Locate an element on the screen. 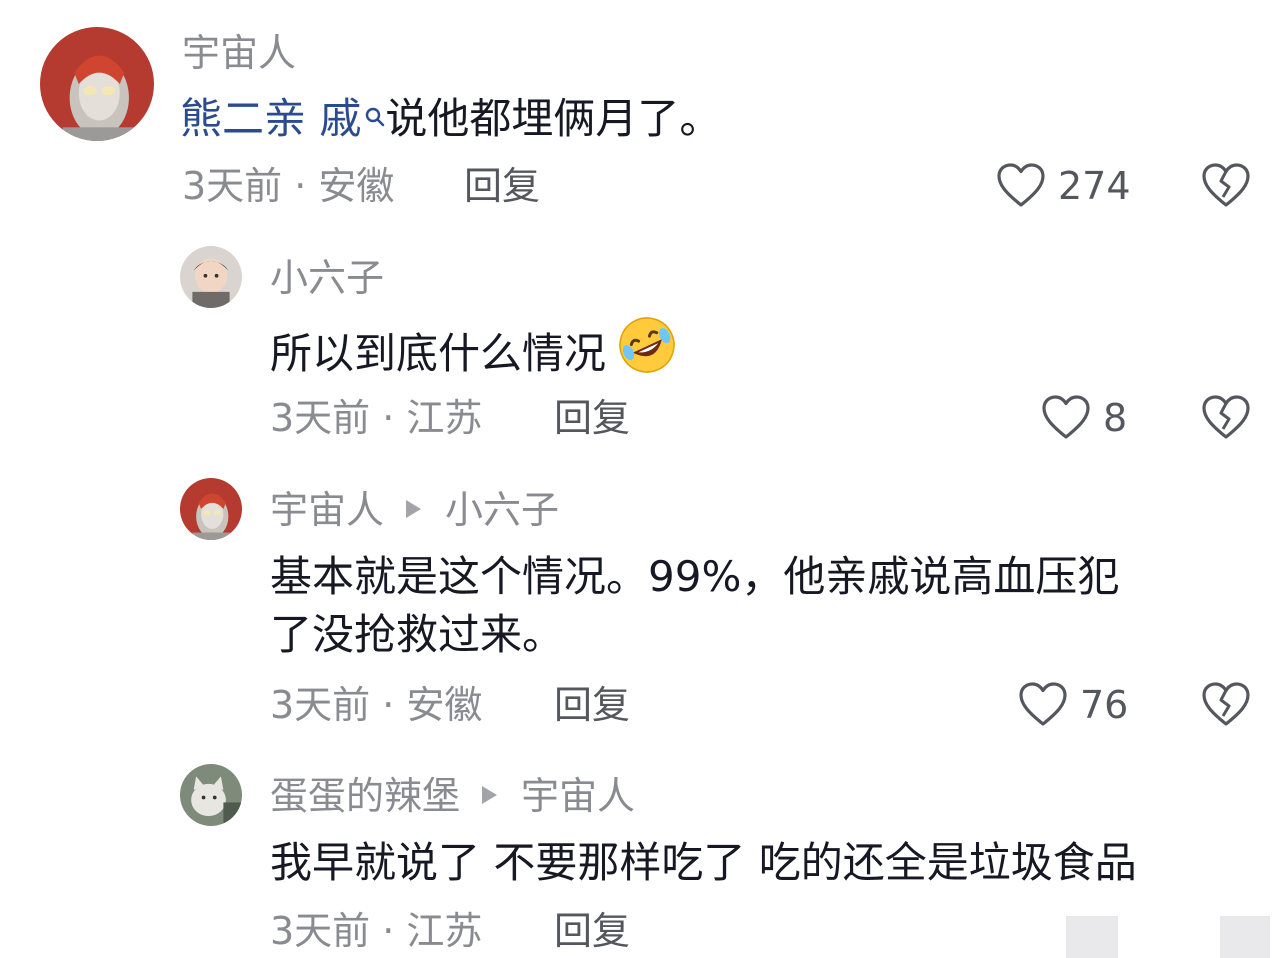  like-button: 76 is located at coordinates (1073, 705).